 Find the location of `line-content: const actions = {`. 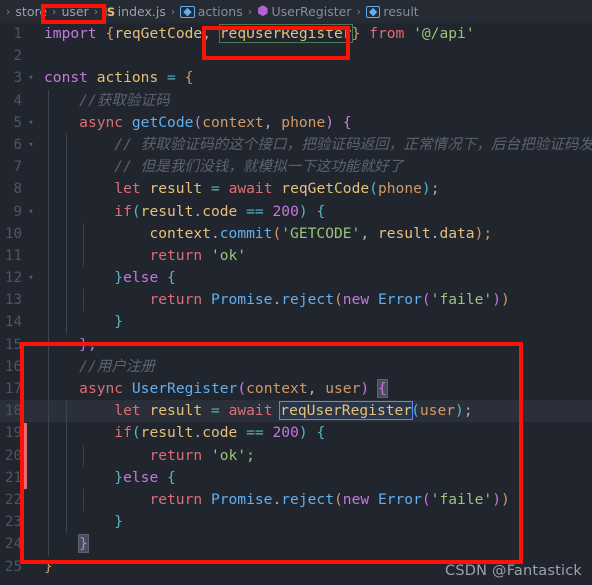

line-content: const actions = { is located at coordinates (119, 78).